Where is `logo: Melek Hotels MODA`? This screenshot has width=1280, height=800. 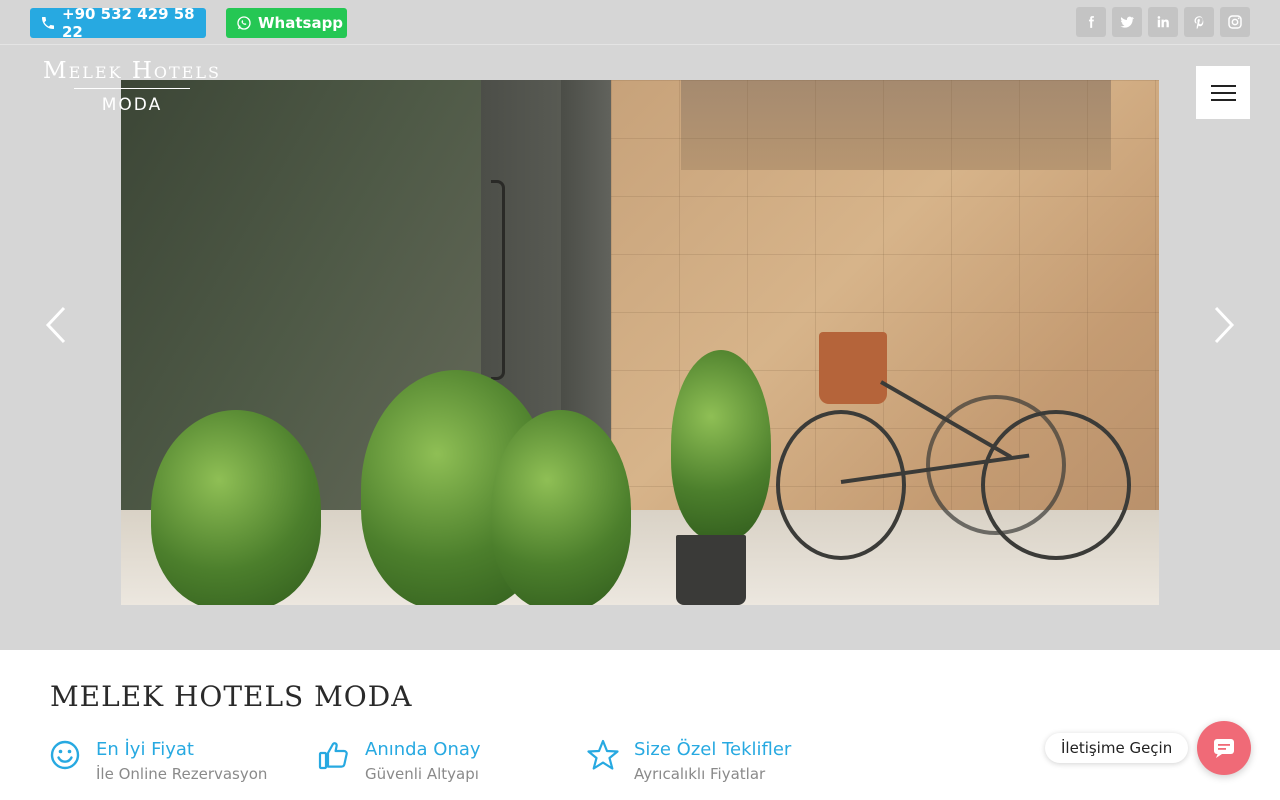 logo: Melek Hotels MODA is located at coordinates (132, 91).